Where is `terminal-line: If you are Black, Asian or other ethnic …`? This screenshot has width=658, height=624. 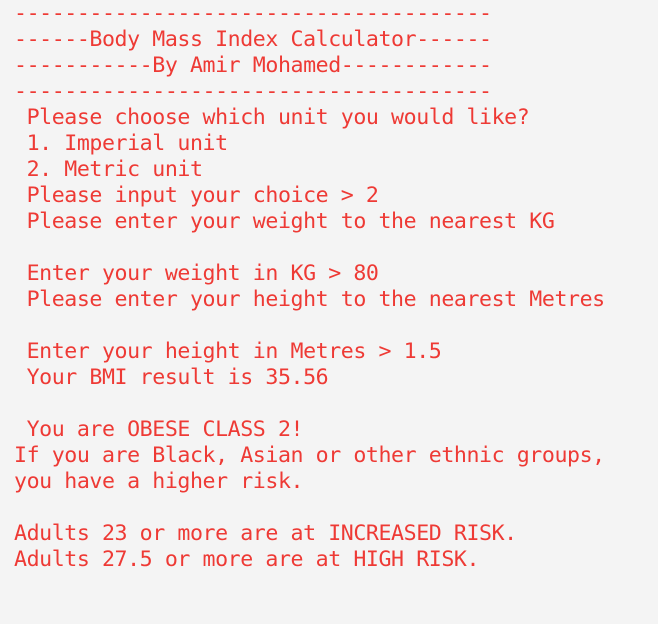 terminal-line: If you are Black, Asian or other ethnic … is located at coordinates (309, 455).